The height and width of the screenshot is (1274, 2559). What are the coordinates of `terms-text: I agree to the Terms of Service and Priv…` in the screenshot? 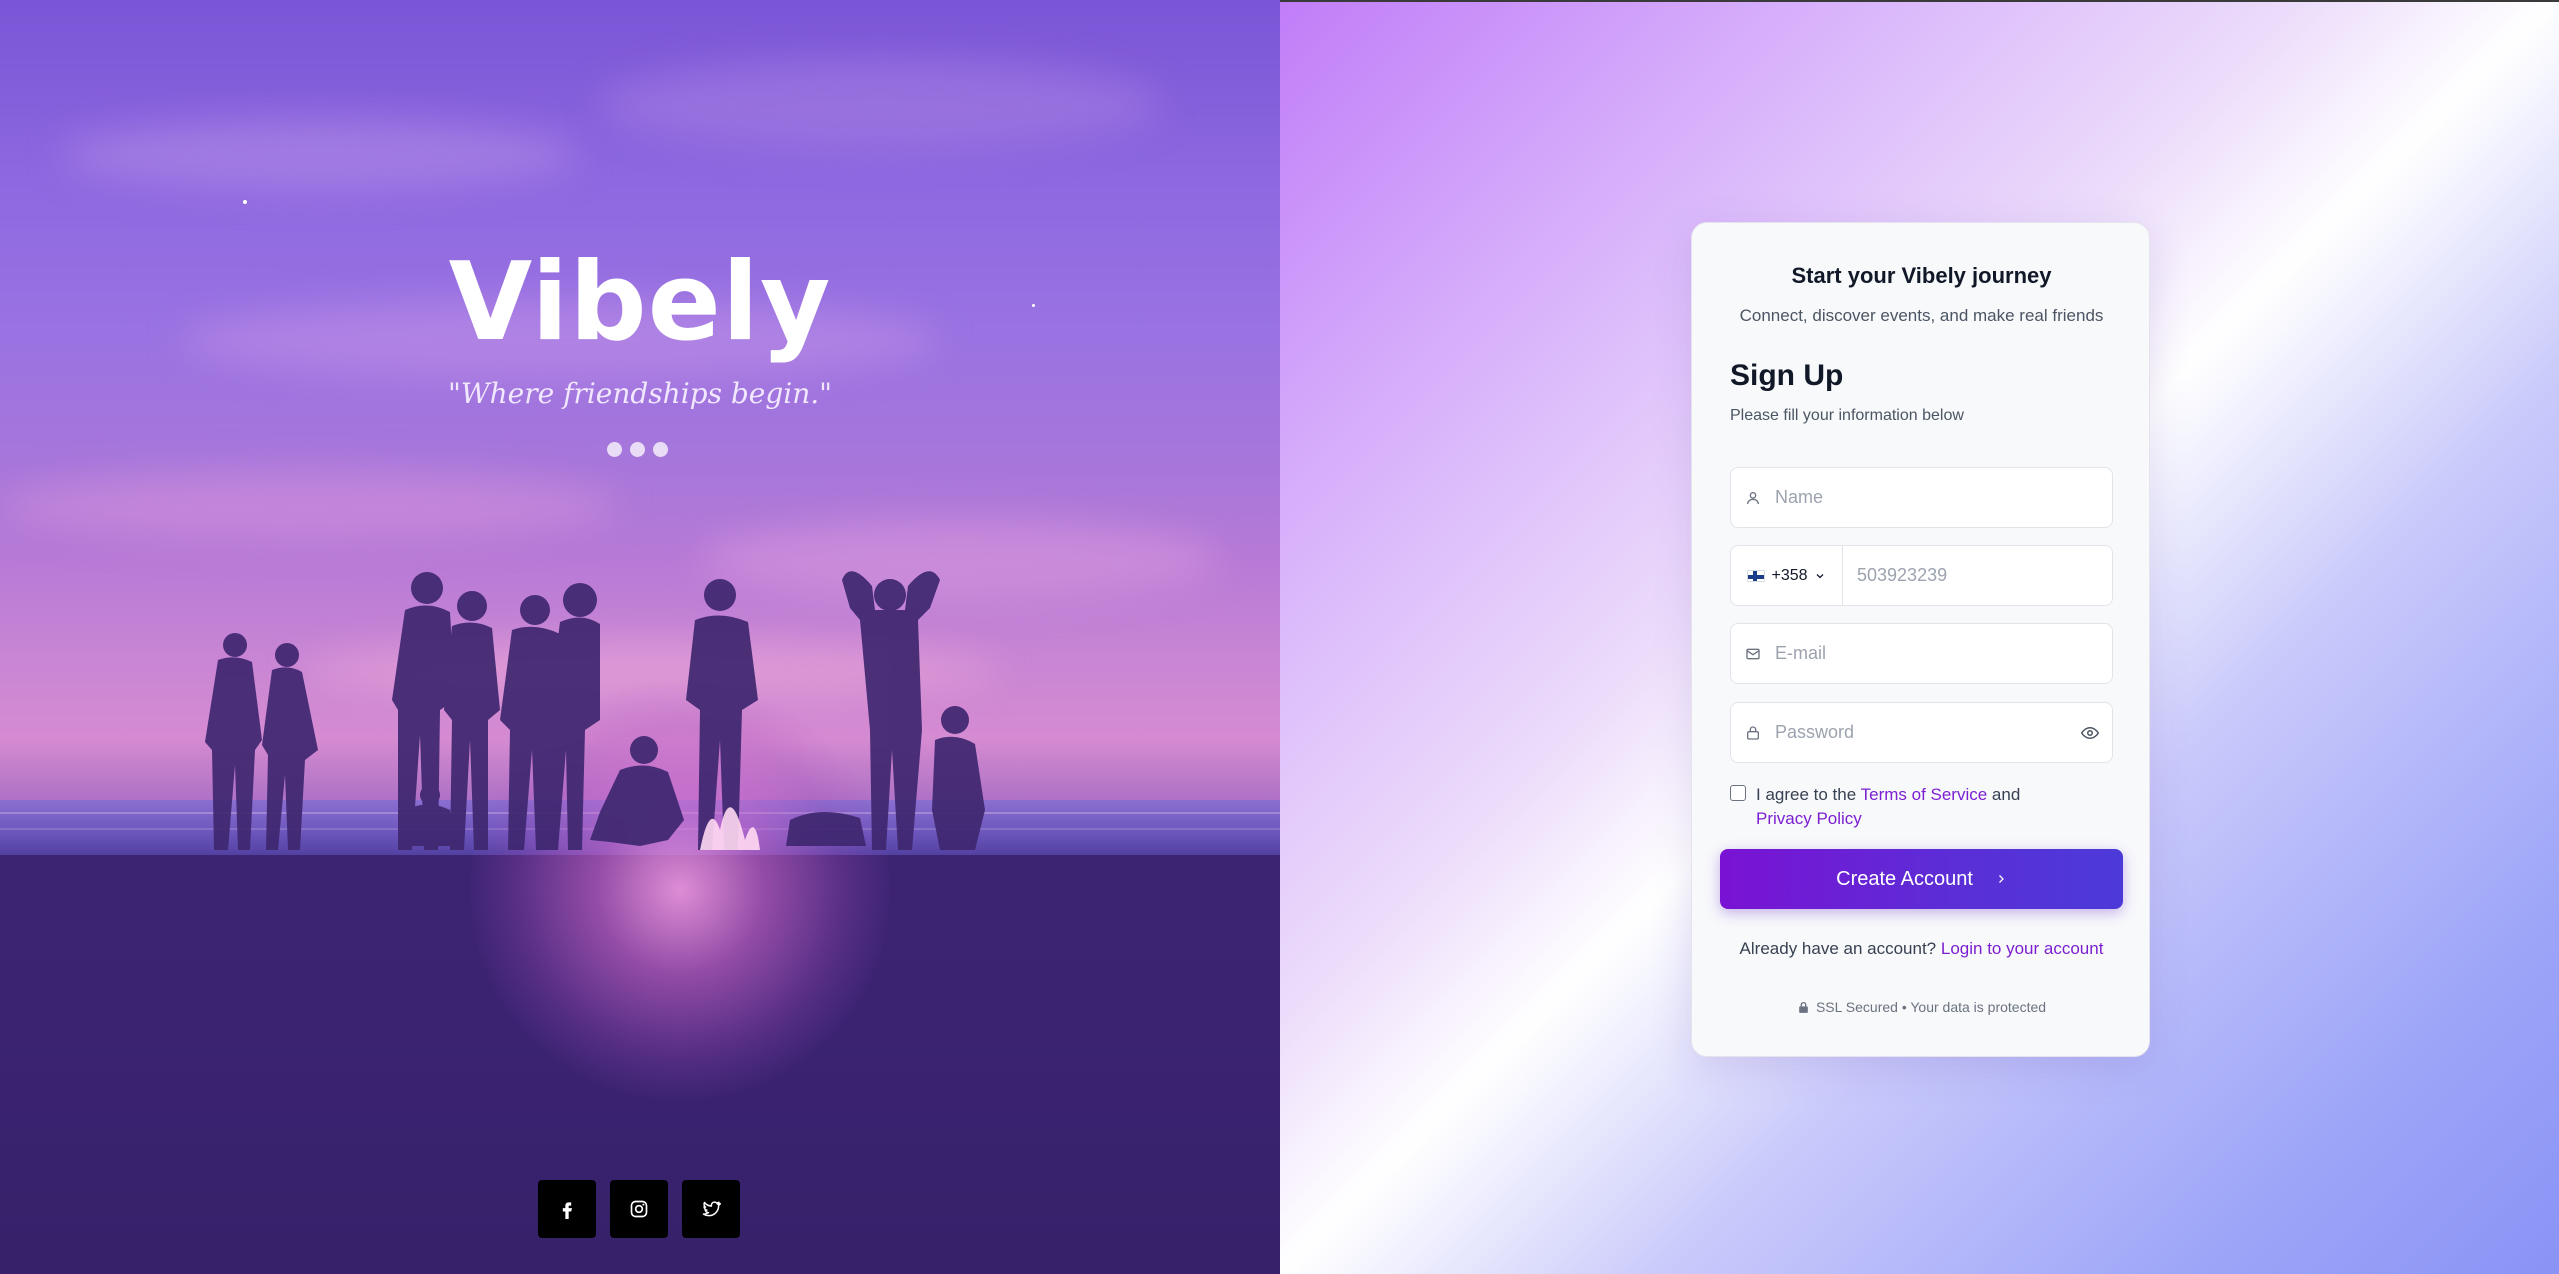 It's located at (1888, 807).